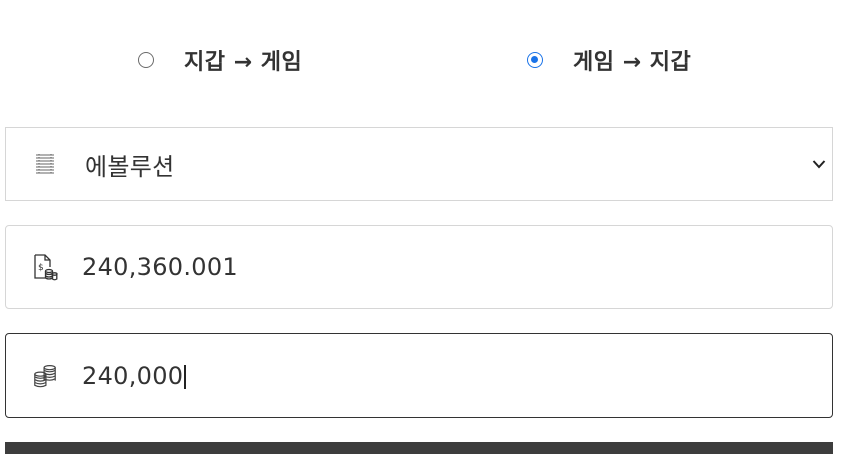  What do you see at coordinates (185, 376) in the screenshot?
I see `text-caret` at bounding box center [185, 376].